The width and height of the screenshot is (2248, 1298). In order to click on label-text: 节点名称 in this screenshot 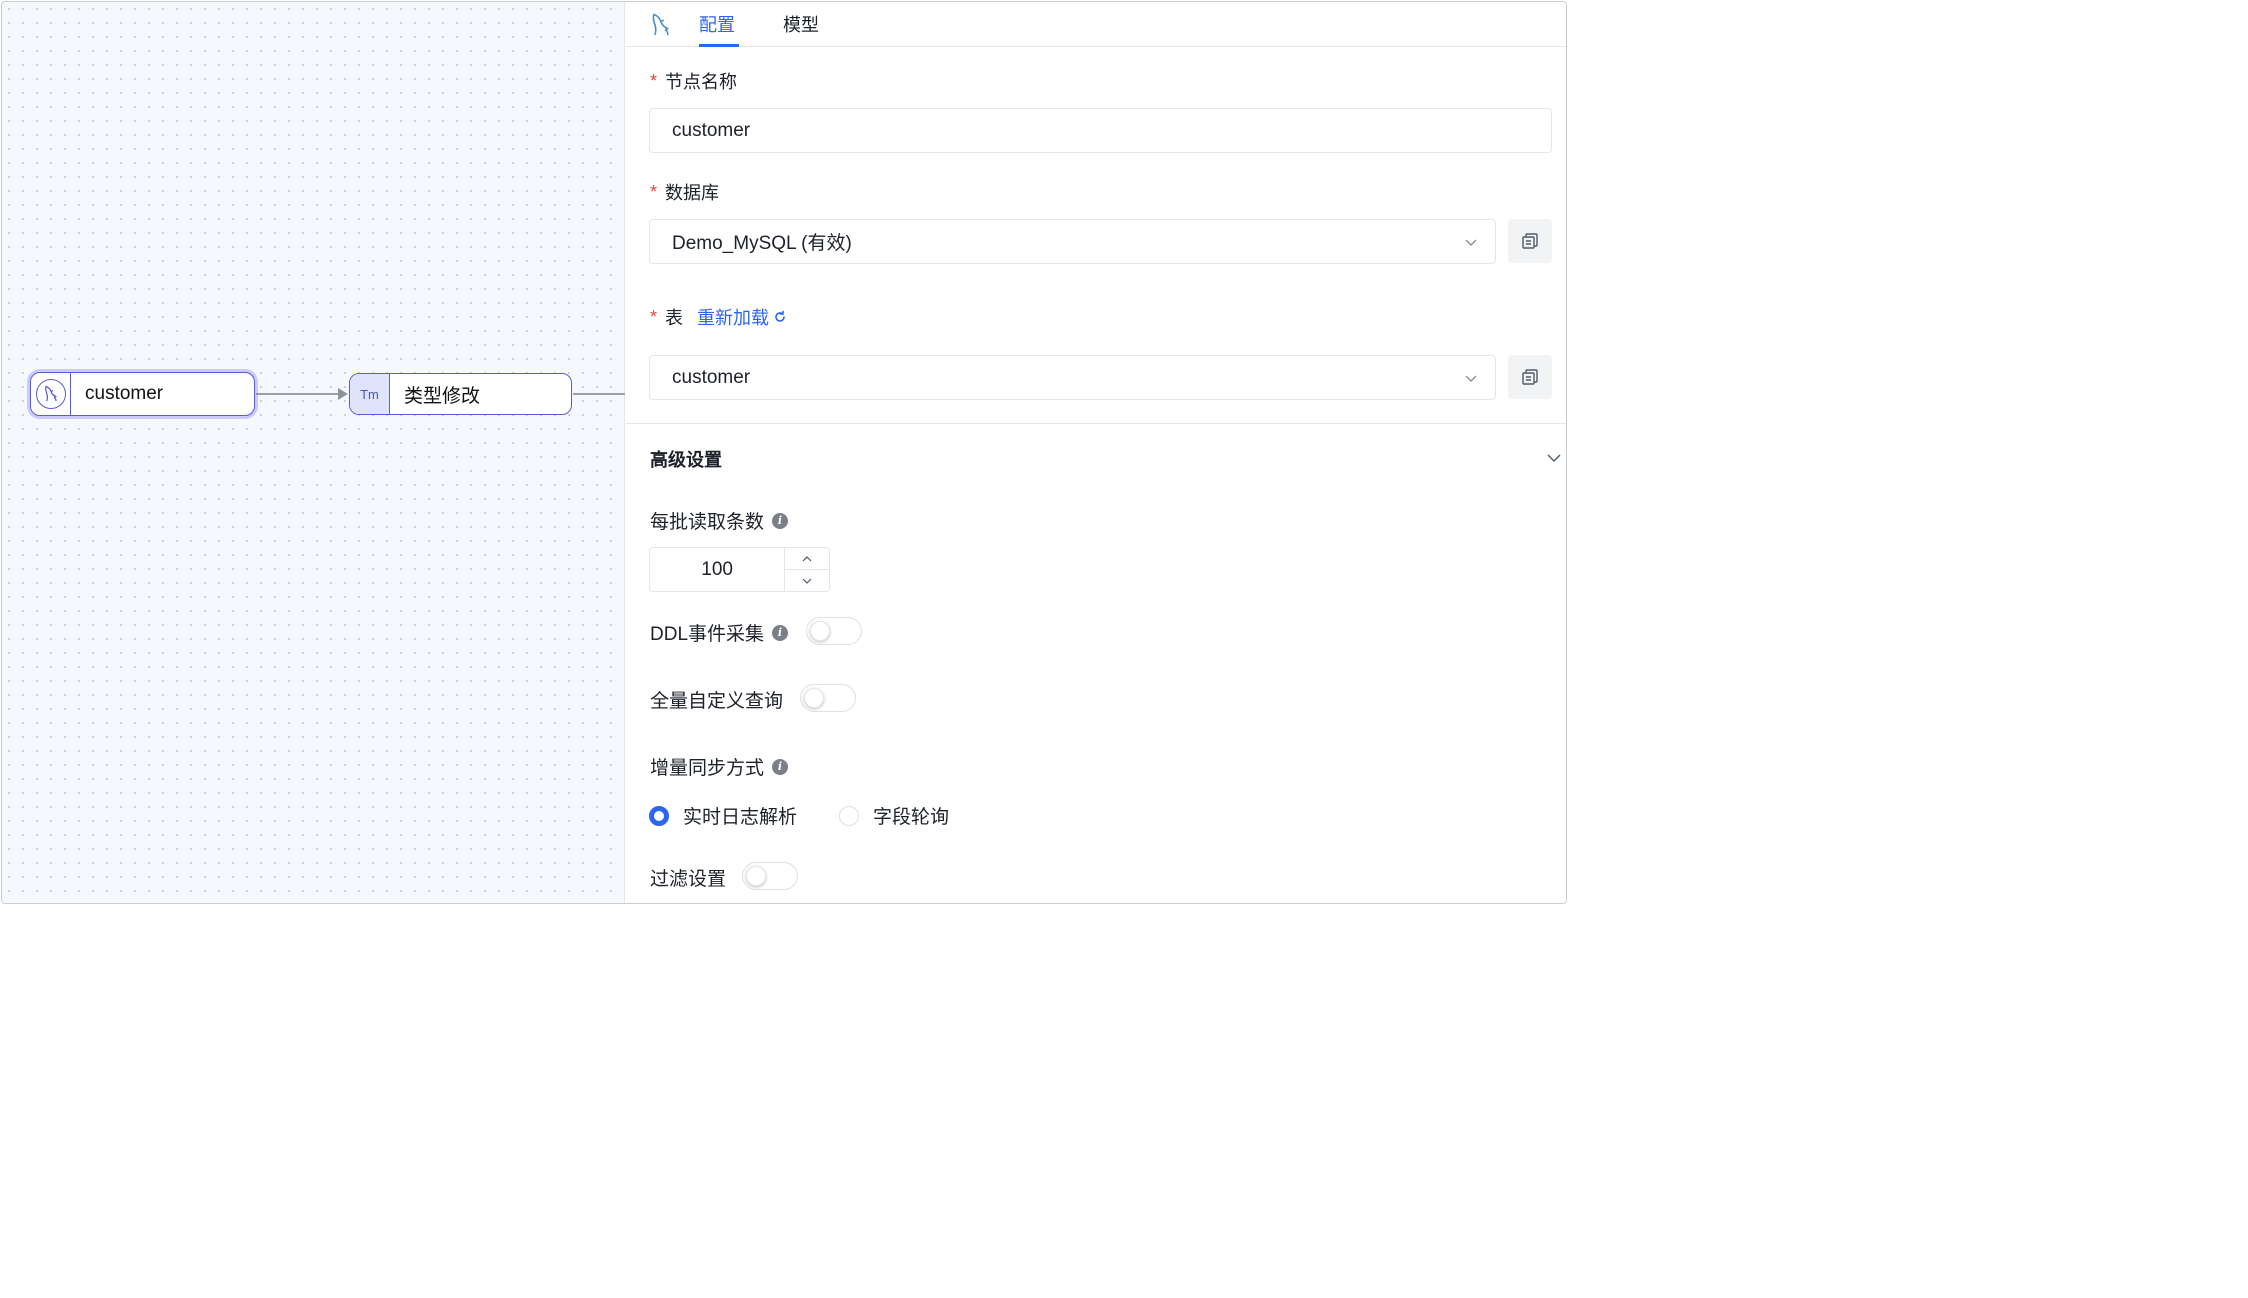, I will do `click(701, 82)`.